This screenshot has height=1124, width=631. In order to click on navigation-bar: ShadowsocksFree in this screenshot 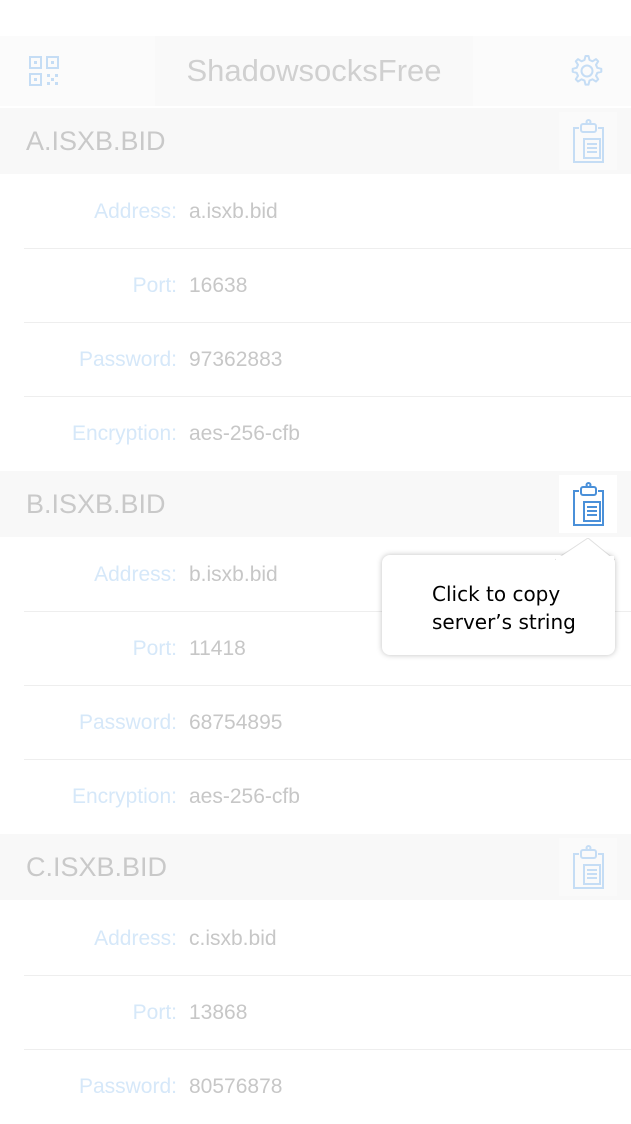, I will do `click(315, 71)`.